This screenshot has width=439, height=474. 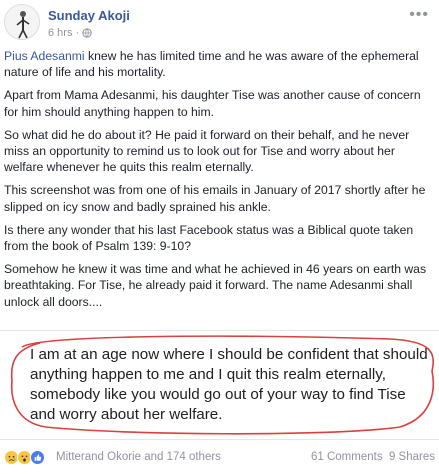 What do you see at coordinates (37, 457) in the screenshot?
I see `like-reaction-icon` at bounding box center [37, 457].